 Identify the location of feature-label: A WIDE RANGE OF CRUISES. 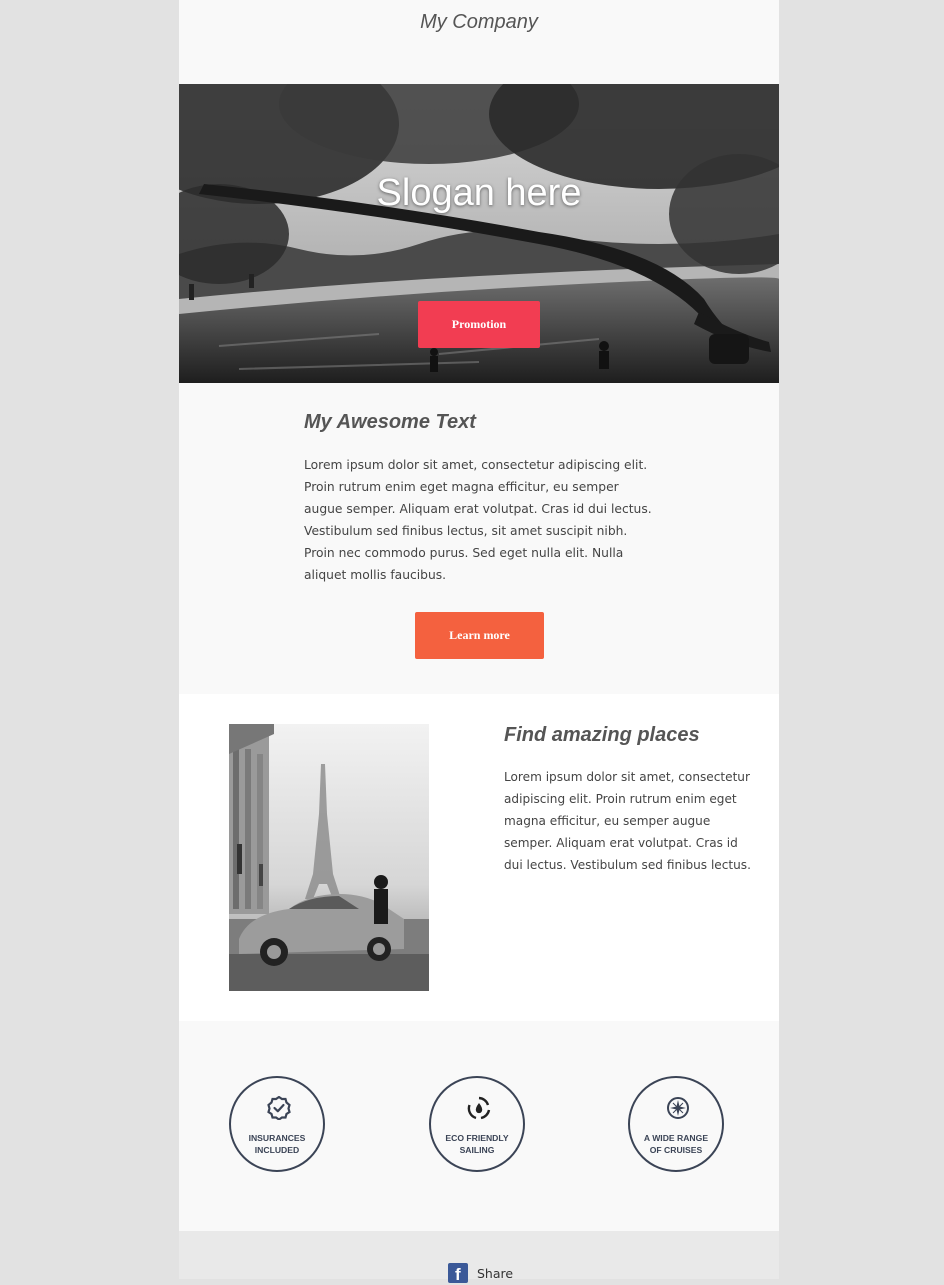
(676, 1144).